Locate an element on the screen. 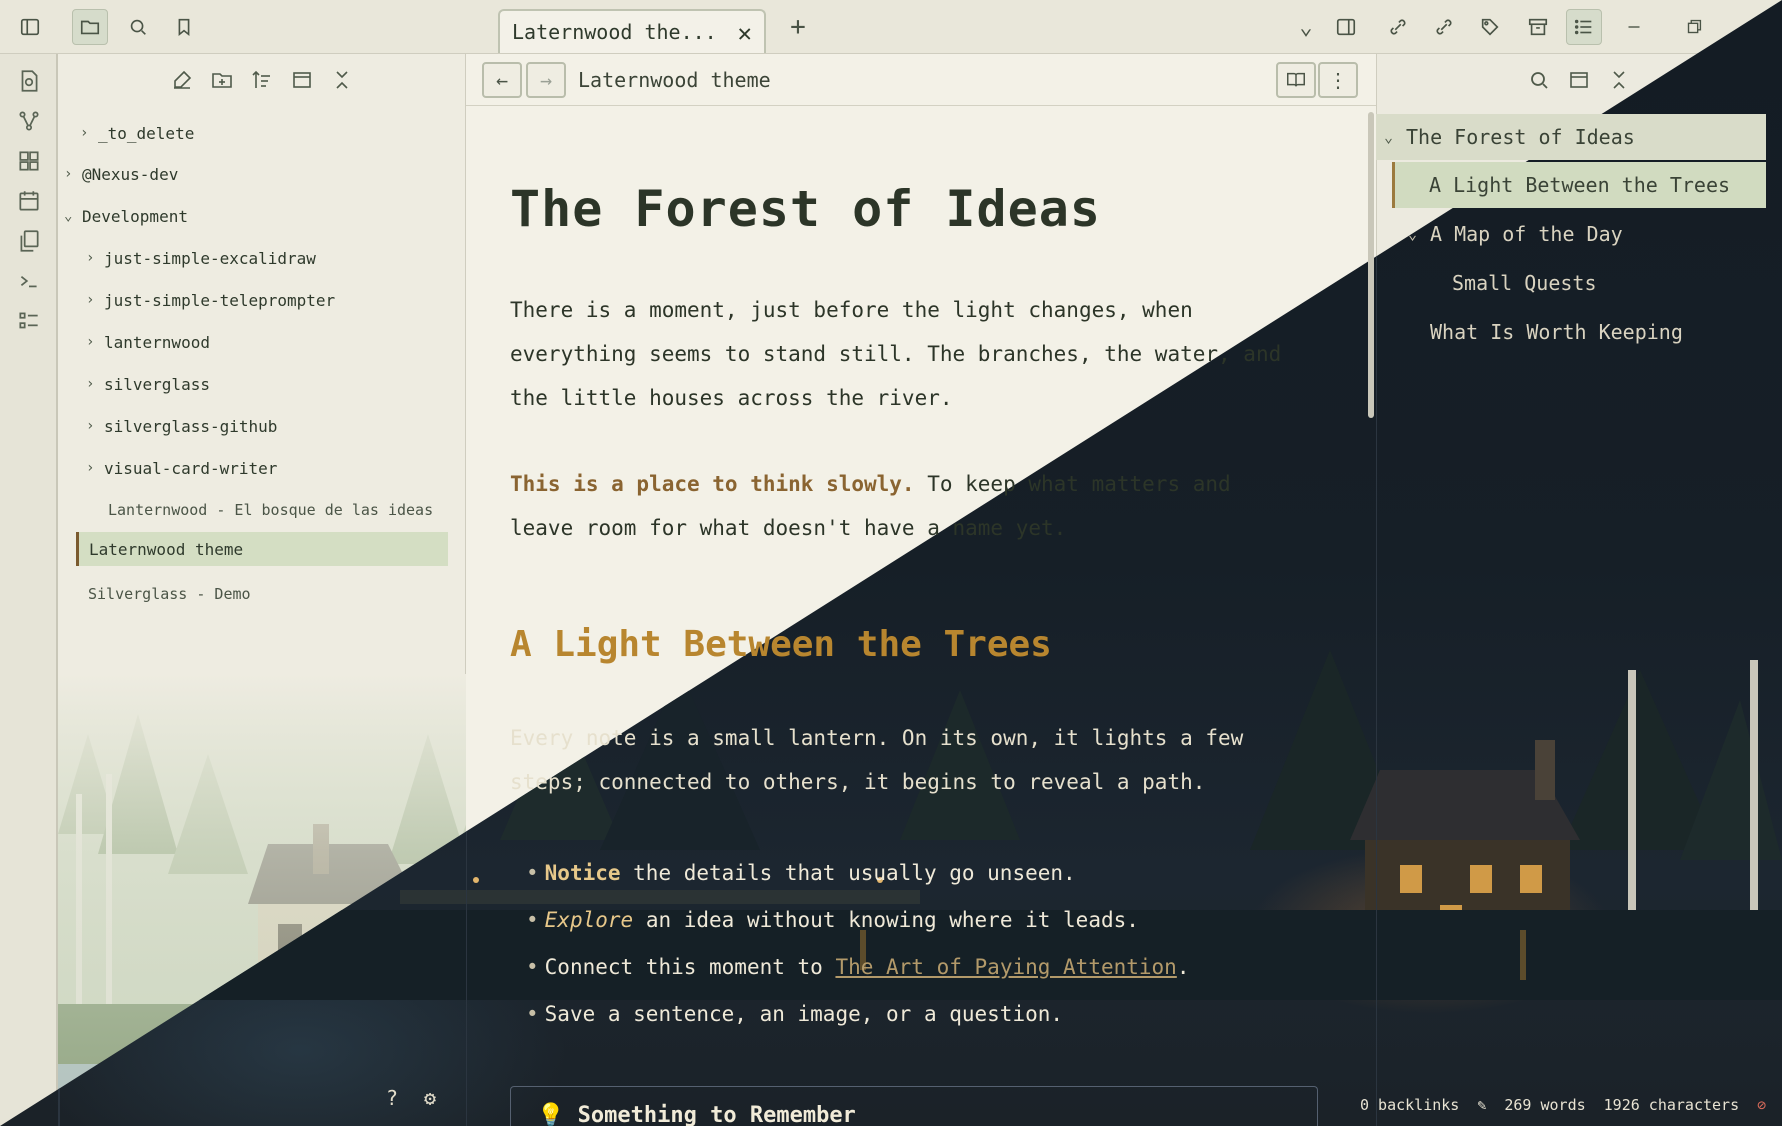 This screenshot has width=1782, height=1126. note-tab: Laternwood the... ✕ is located at coordinates (632, 31).